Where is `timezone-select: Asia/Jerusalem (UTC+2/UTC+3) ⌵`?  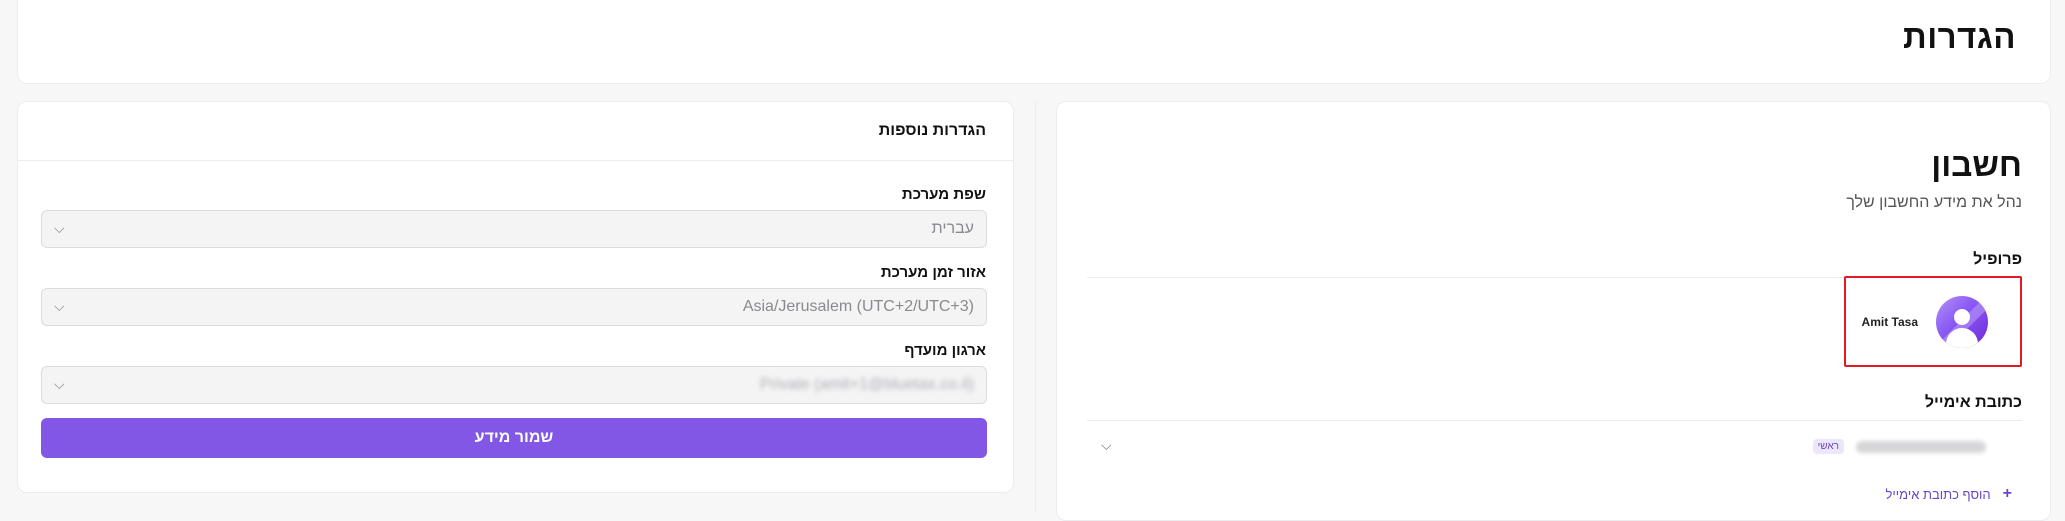 timezone-select: Asia/Jerusalem (UTC+2/UTC+3) ⌵ is located at coordinates (514, 307).